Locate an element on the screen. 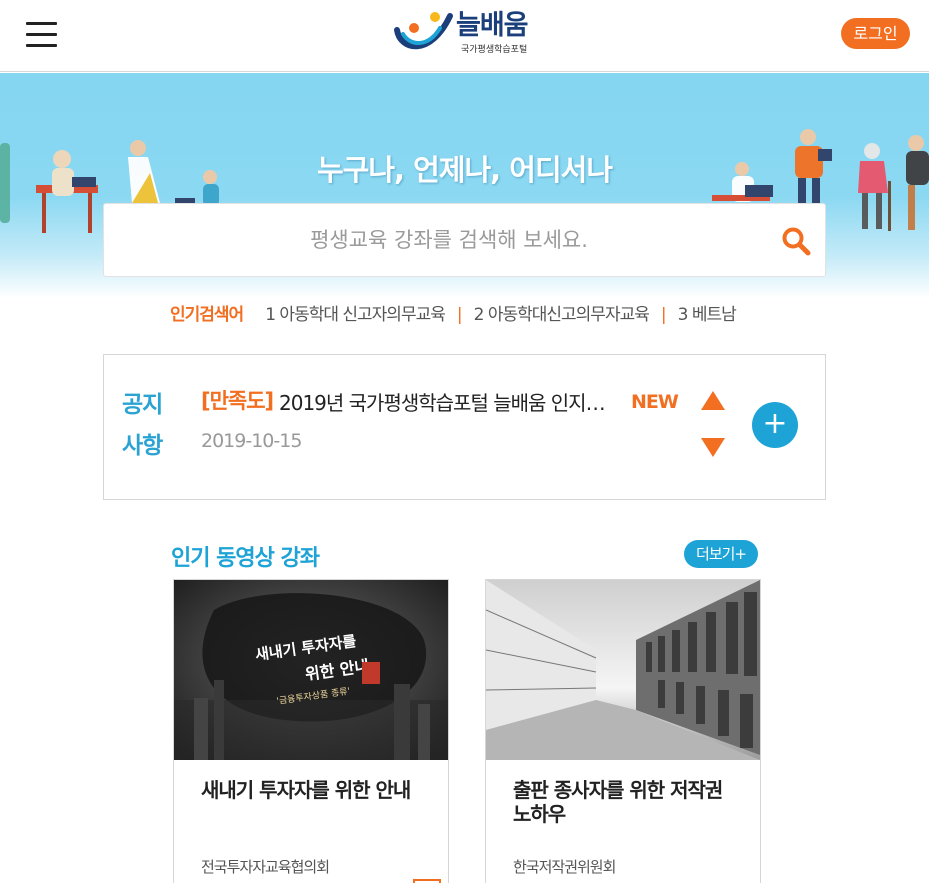 This screenshot has width=929, height=883. notice-prev-arrow-icon is located at coordinates (713, 400).